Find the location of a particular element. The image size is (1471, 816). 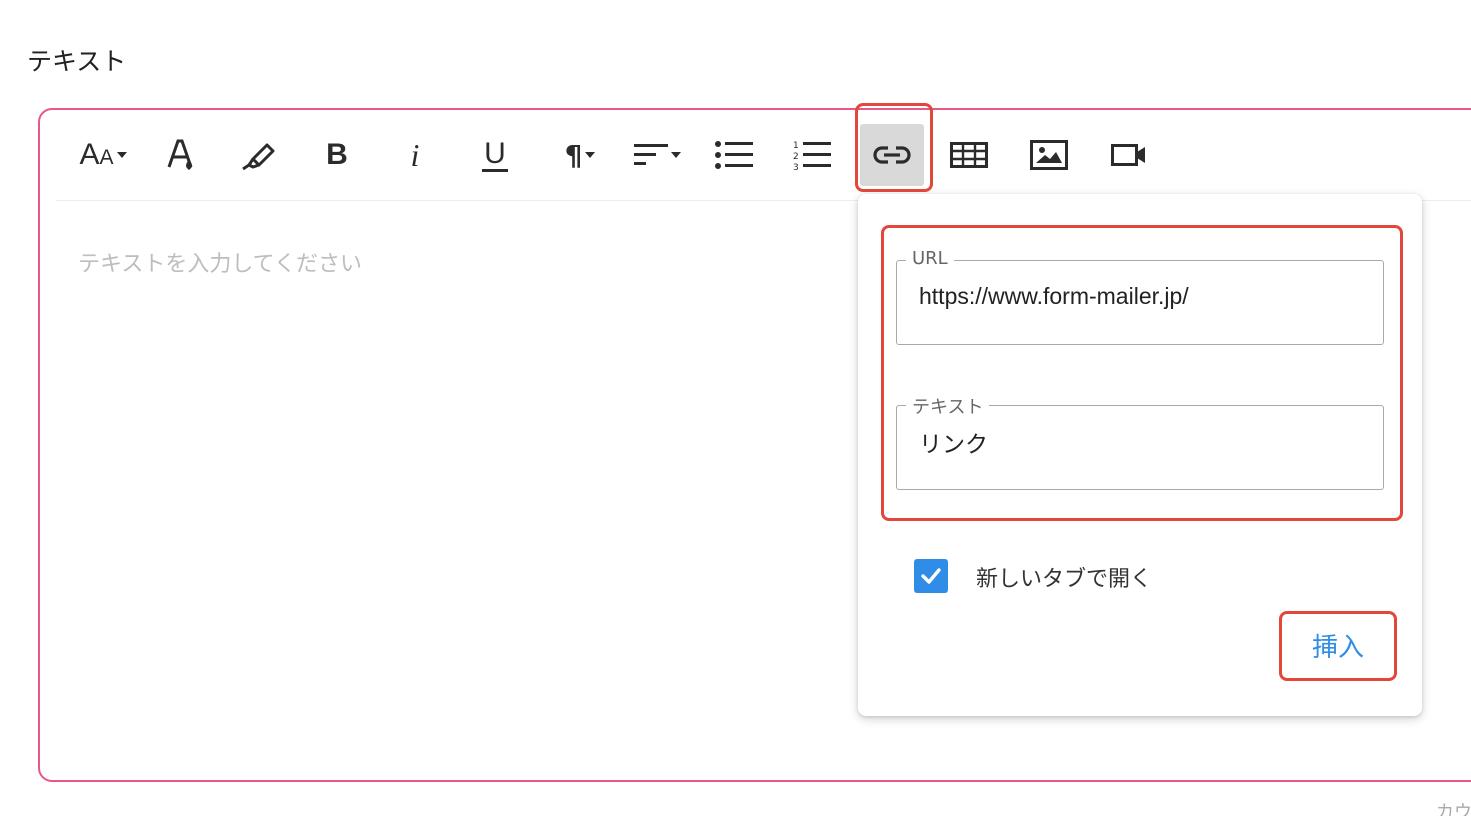

link-text-input is located at coordinates (1139, 441).